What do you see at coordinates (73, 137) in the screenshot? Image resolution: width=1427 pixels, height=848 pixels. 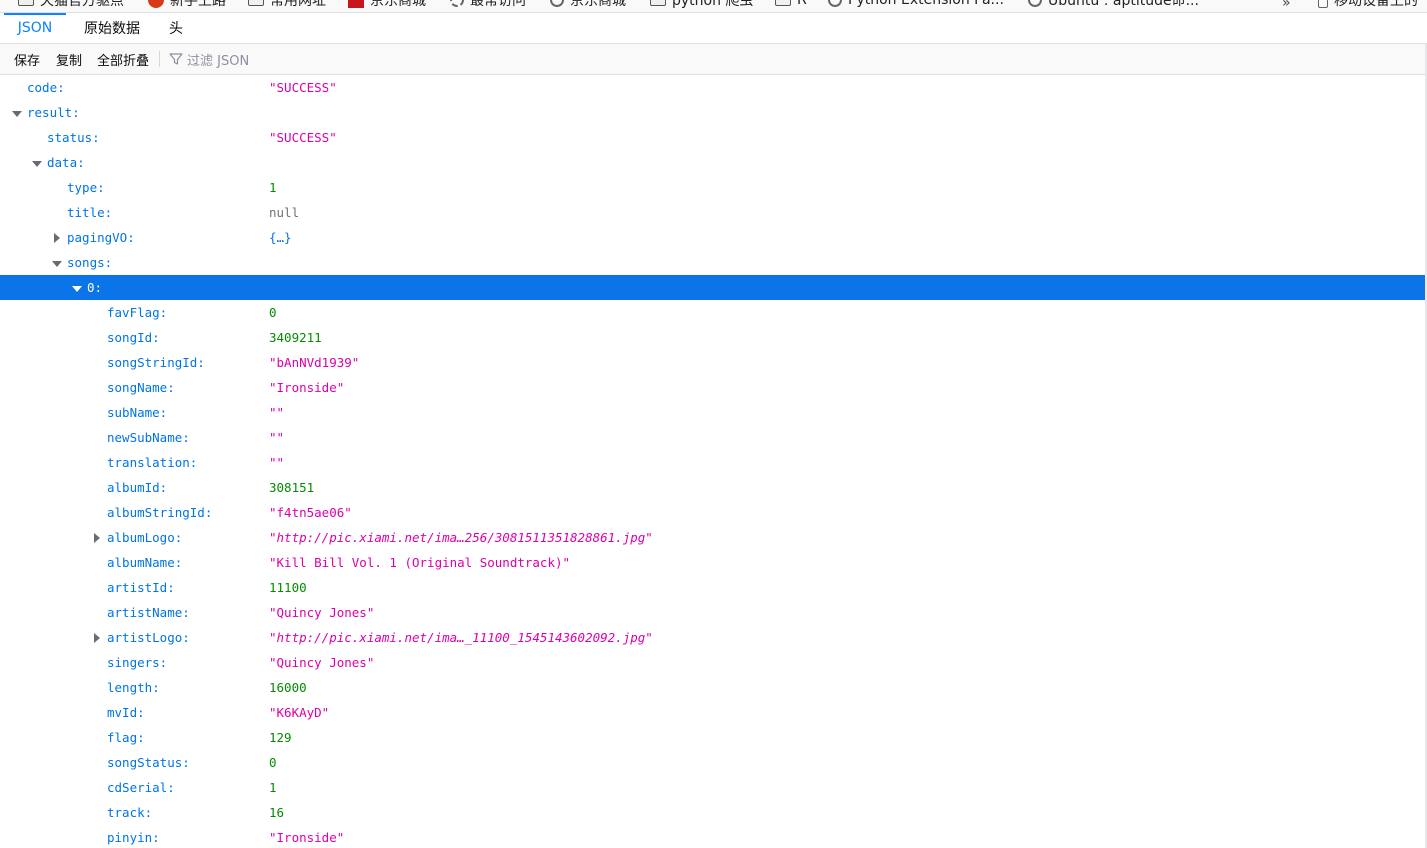 I see `json-key: status:` at bounding box center [73, 137].